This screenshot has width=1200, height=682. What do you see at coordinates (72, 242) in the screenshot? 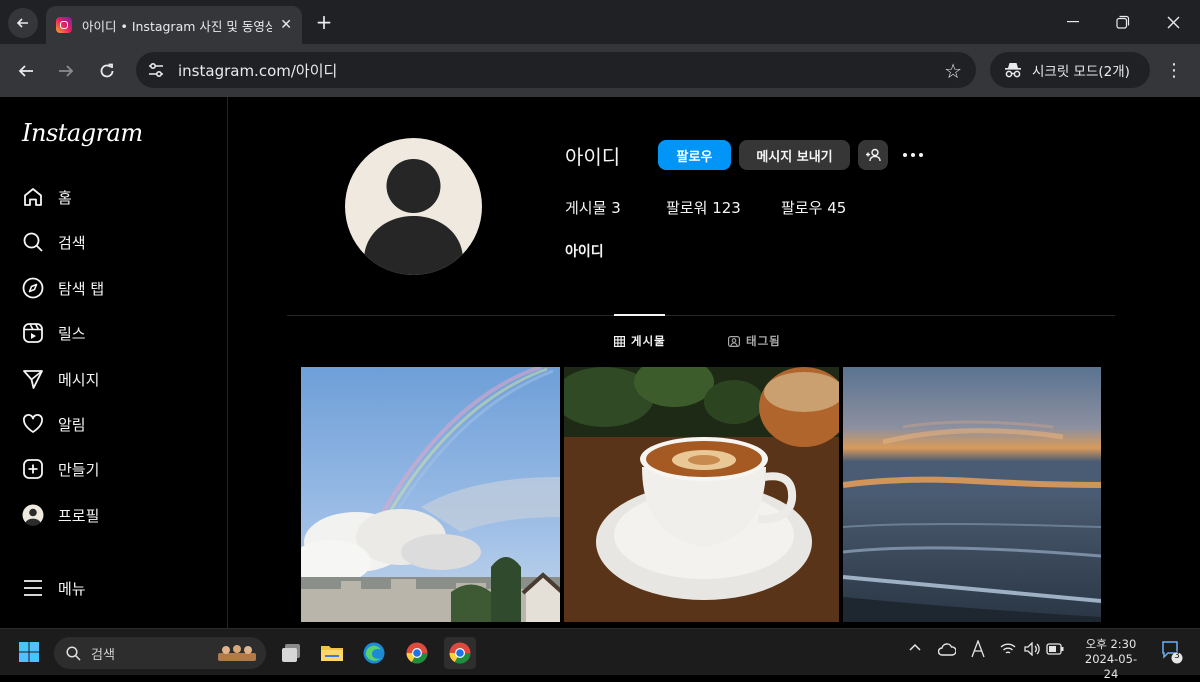
I see `sidebar-item-label: 검색` at bounding box center [72, 242].